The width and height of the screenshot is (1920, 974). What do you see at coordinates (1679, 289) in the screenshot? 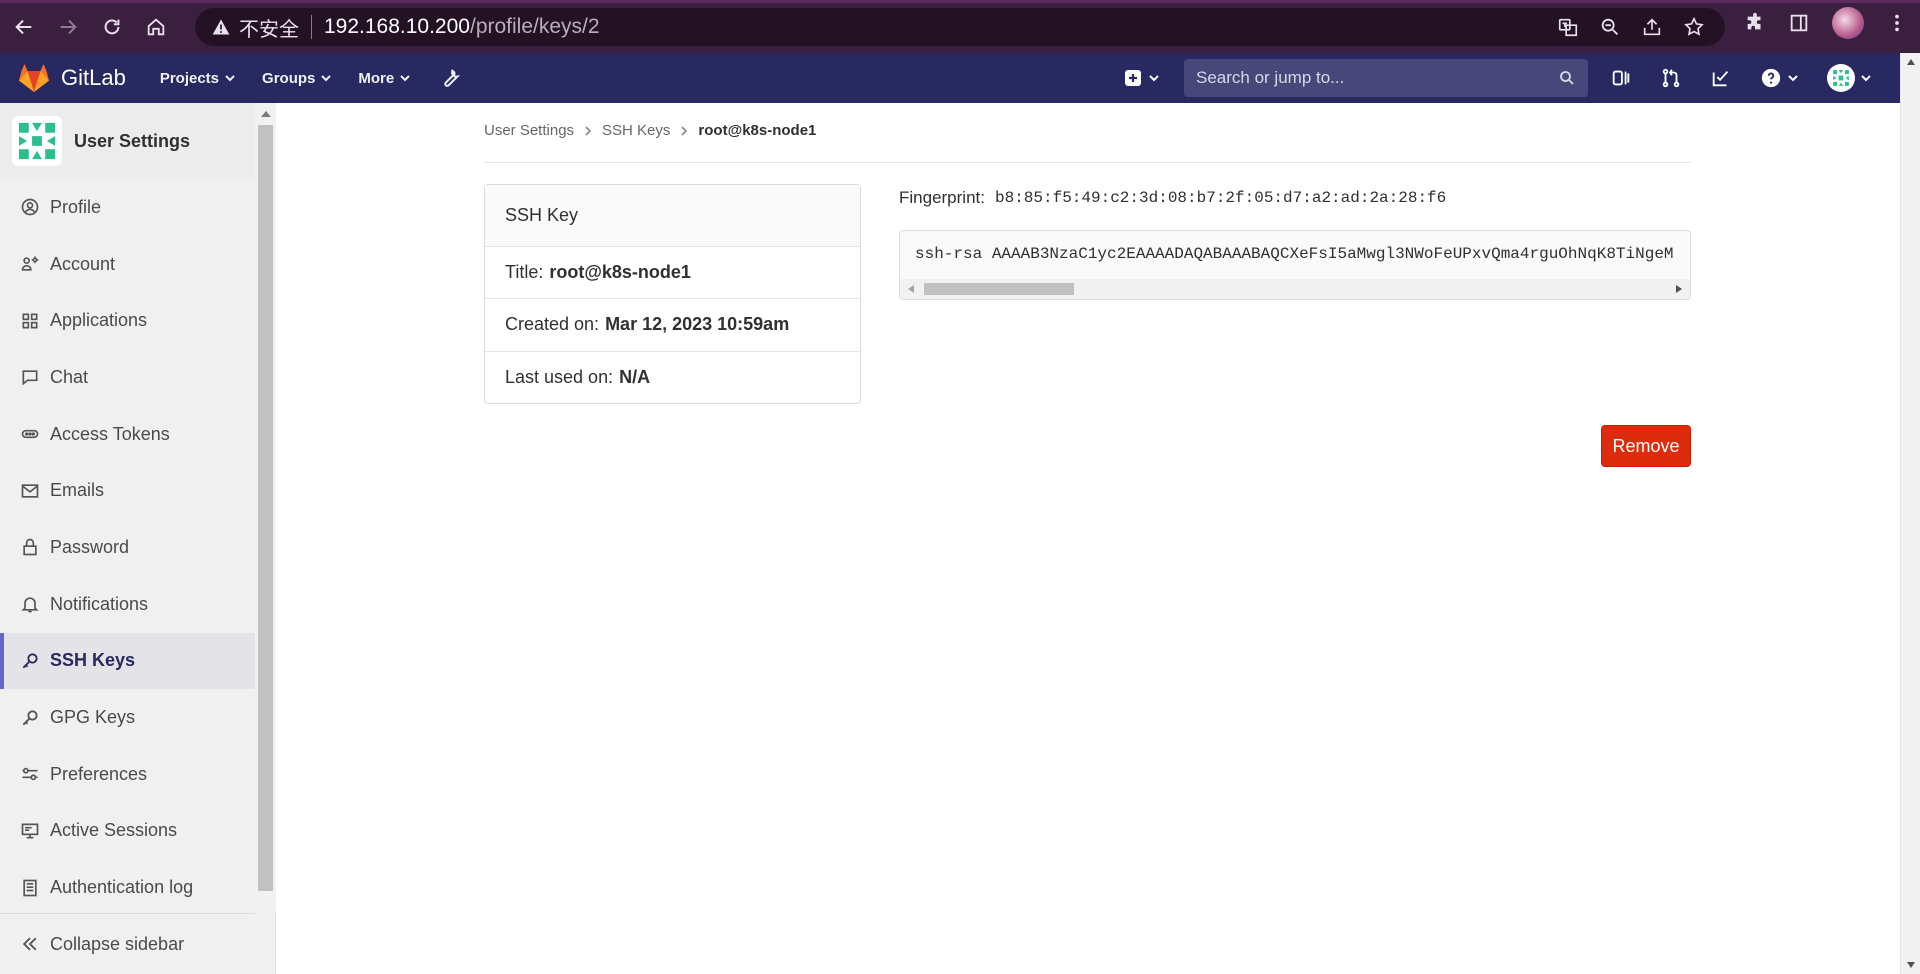
I see `scroll-right-arrow` at bounding box center [1679, 289].